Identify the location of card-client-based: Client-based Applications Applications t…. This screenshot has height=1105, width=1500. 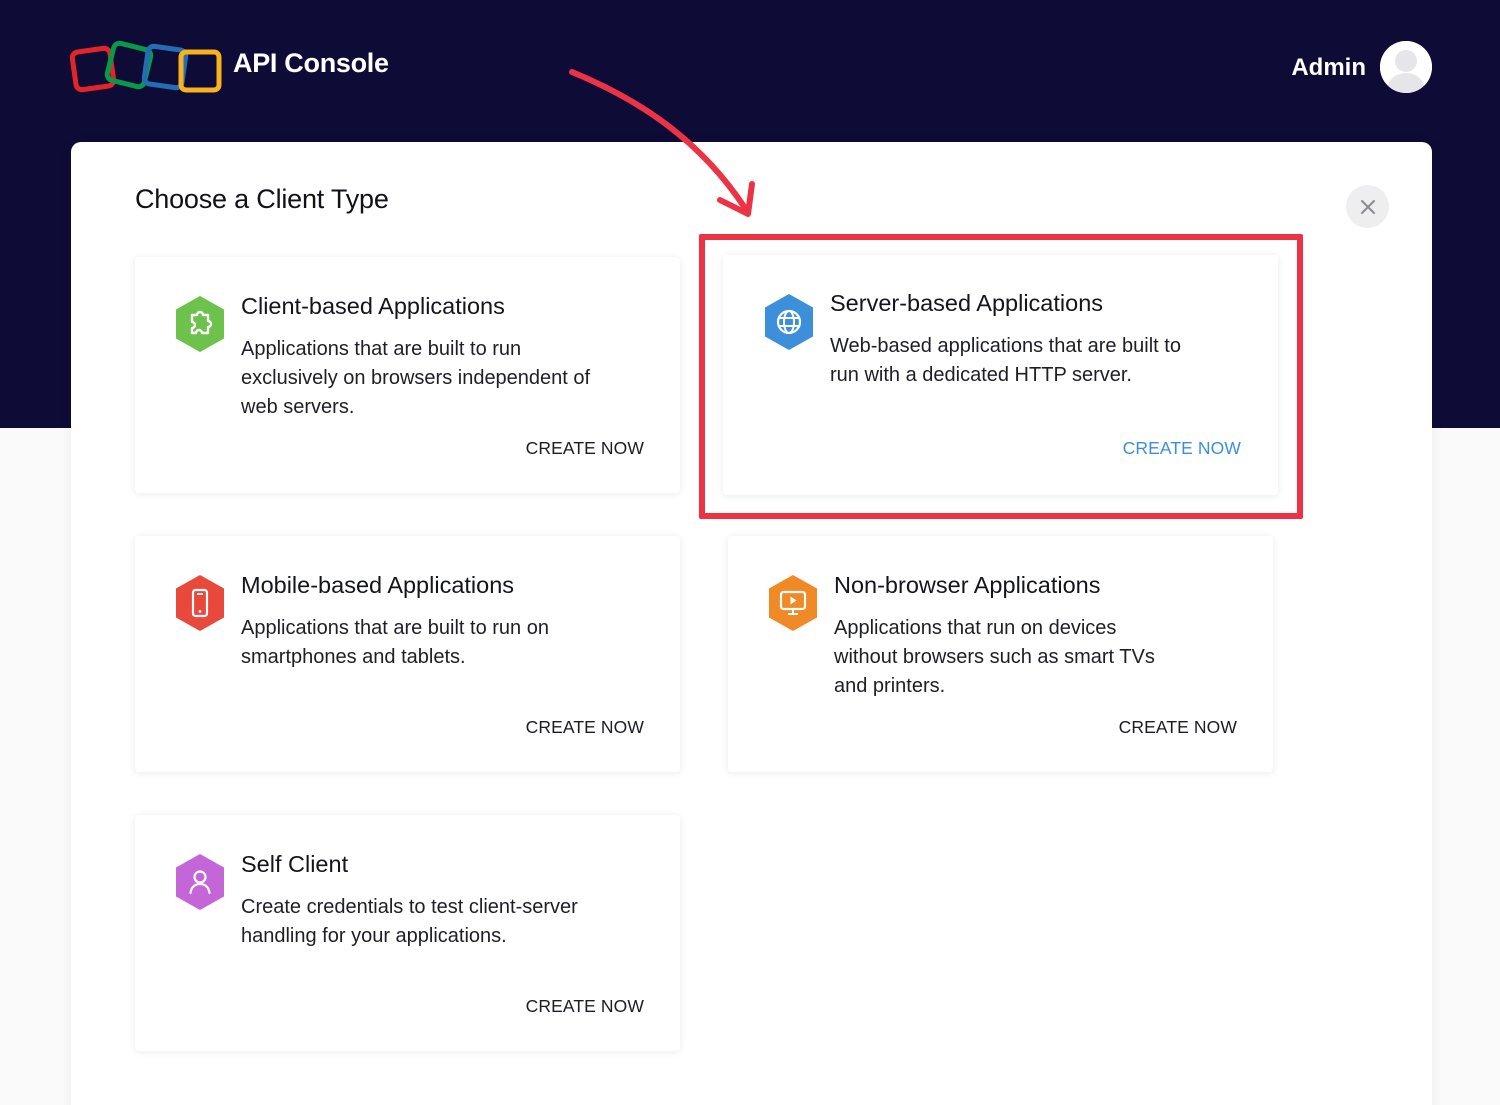
(407, 375).